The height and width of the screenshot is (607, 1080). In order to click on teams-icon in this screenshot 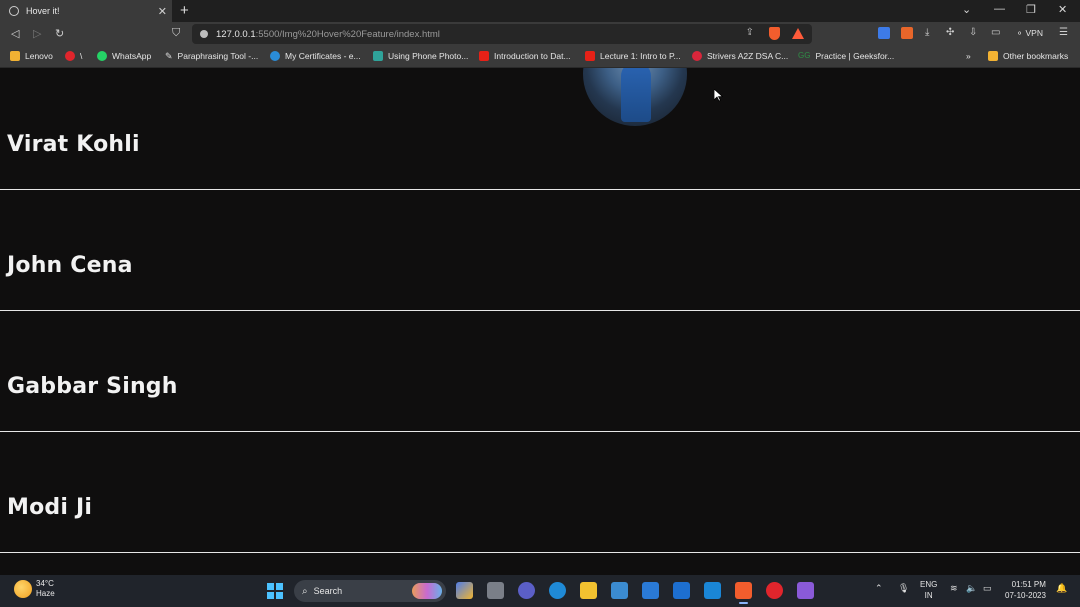, I will do `click(526, 590)`.